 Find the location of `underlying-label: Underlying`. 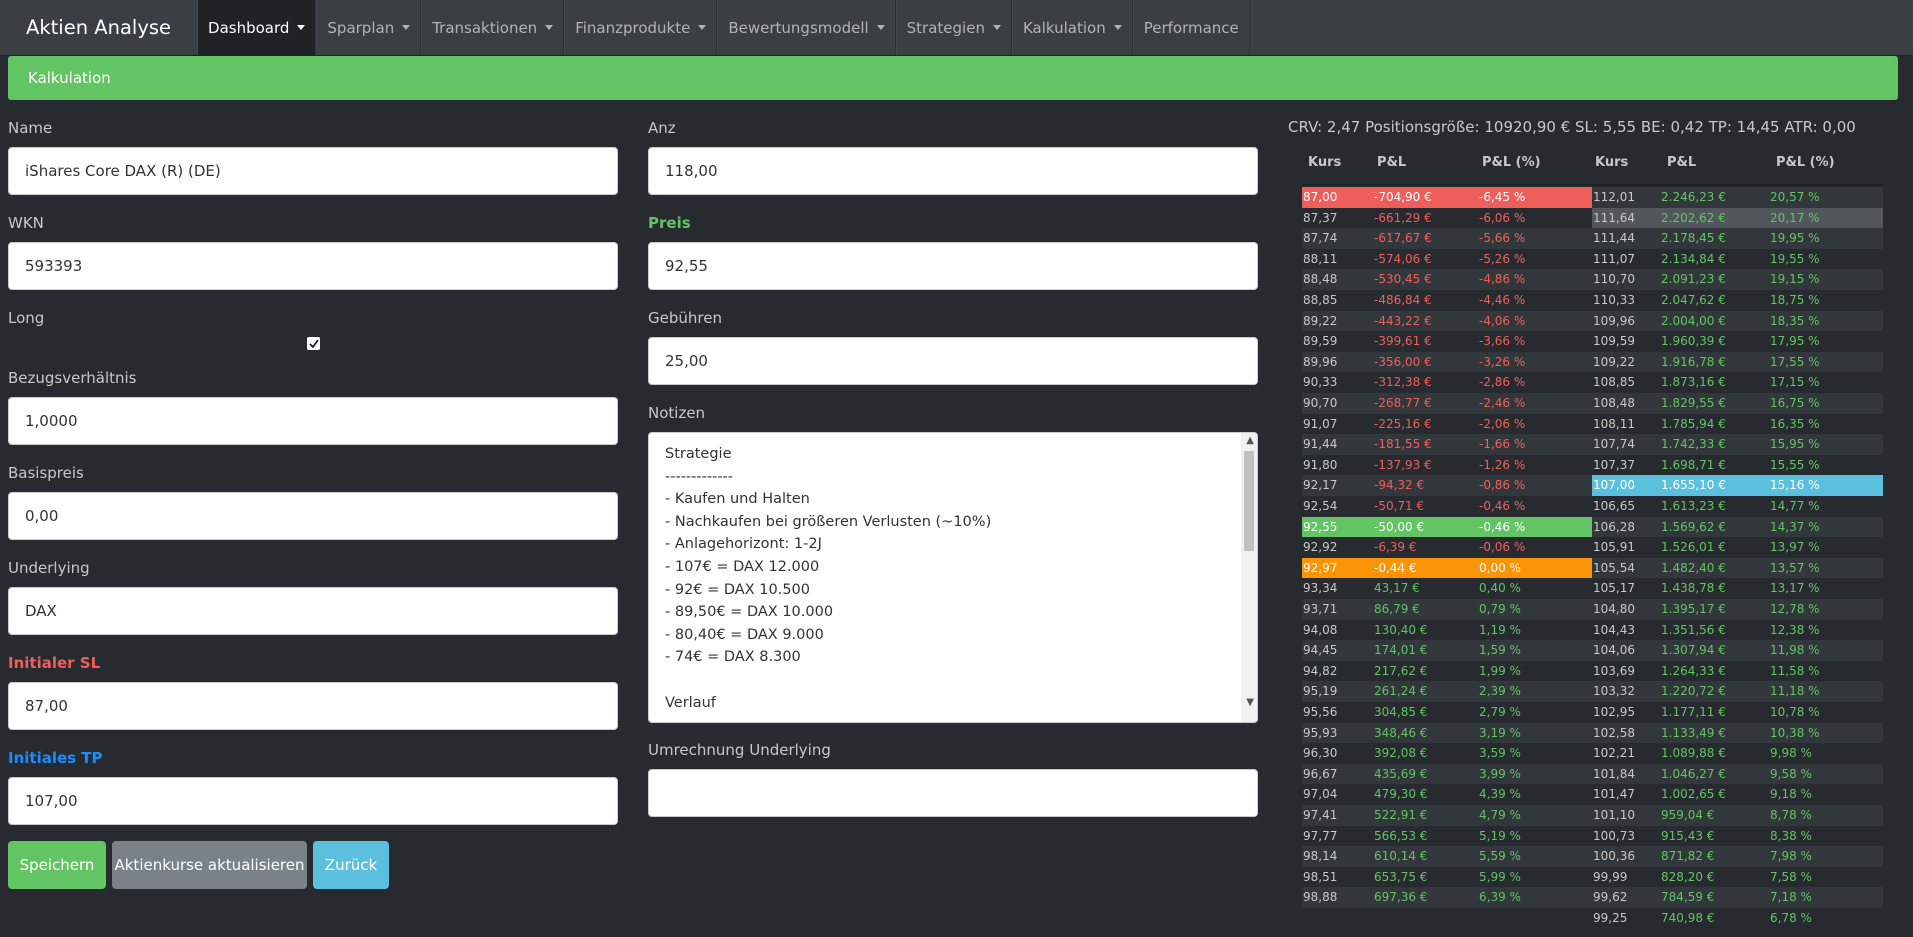

underlying-label: Underlying is located at coordinates (49, 568).